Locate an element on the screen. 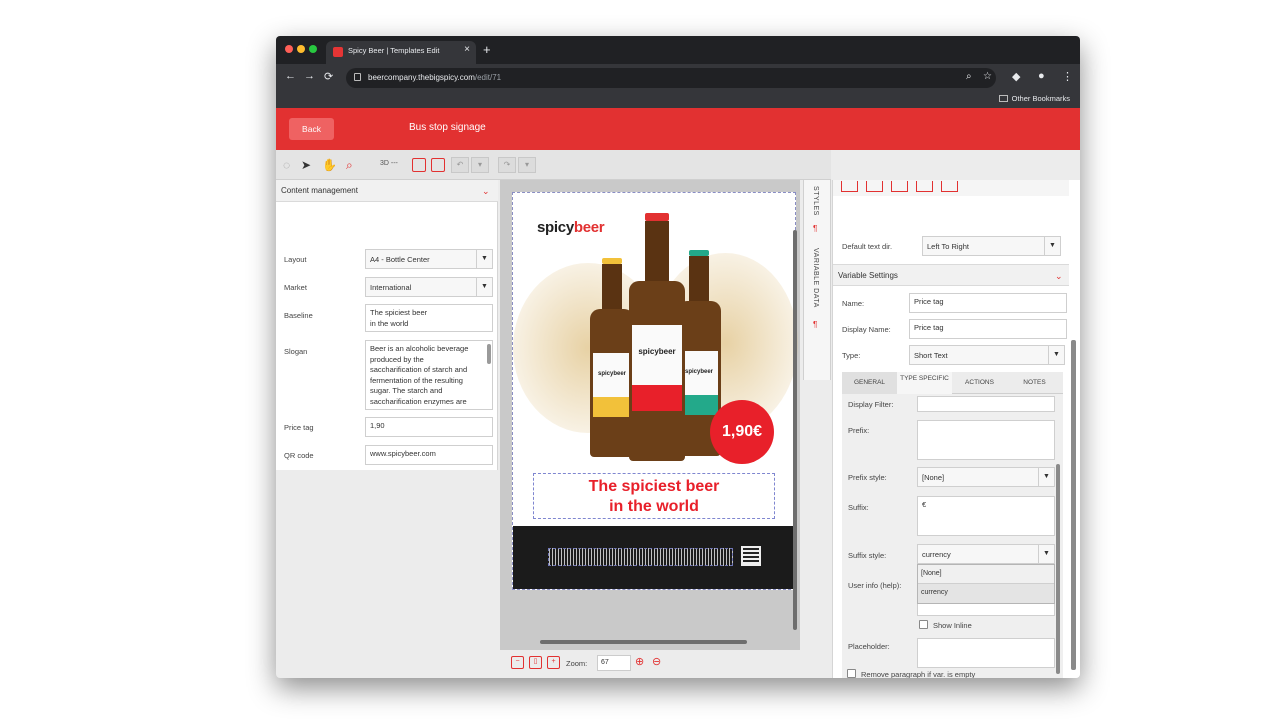  bottle-center: spicybeer is located at coordinates (657, 371).